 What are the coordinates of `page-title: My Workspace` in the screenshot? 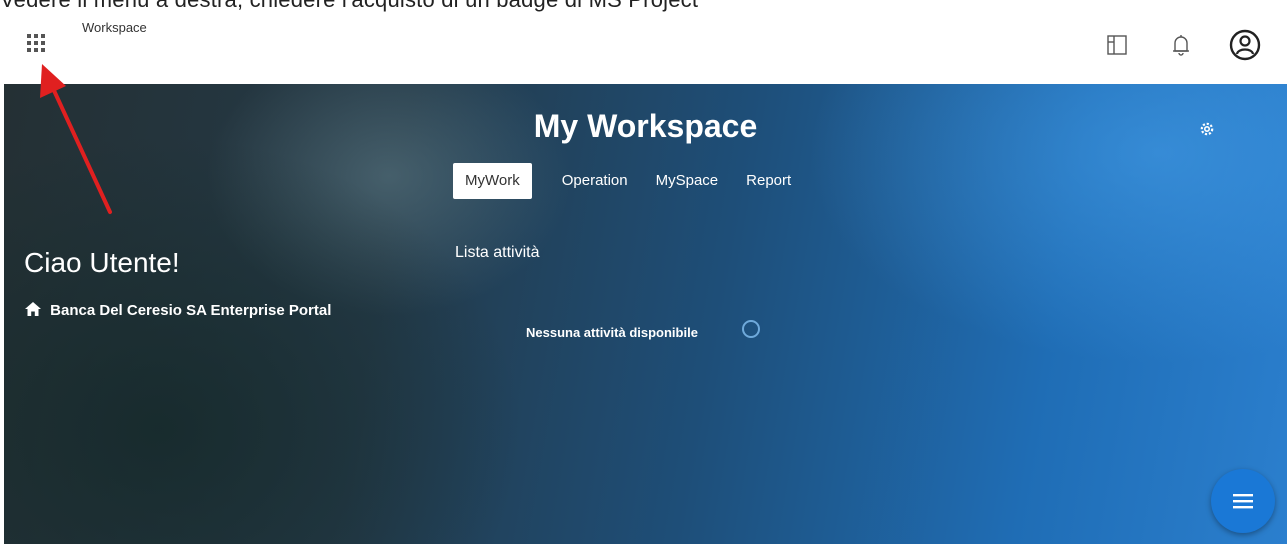 It's located at (645, 126).